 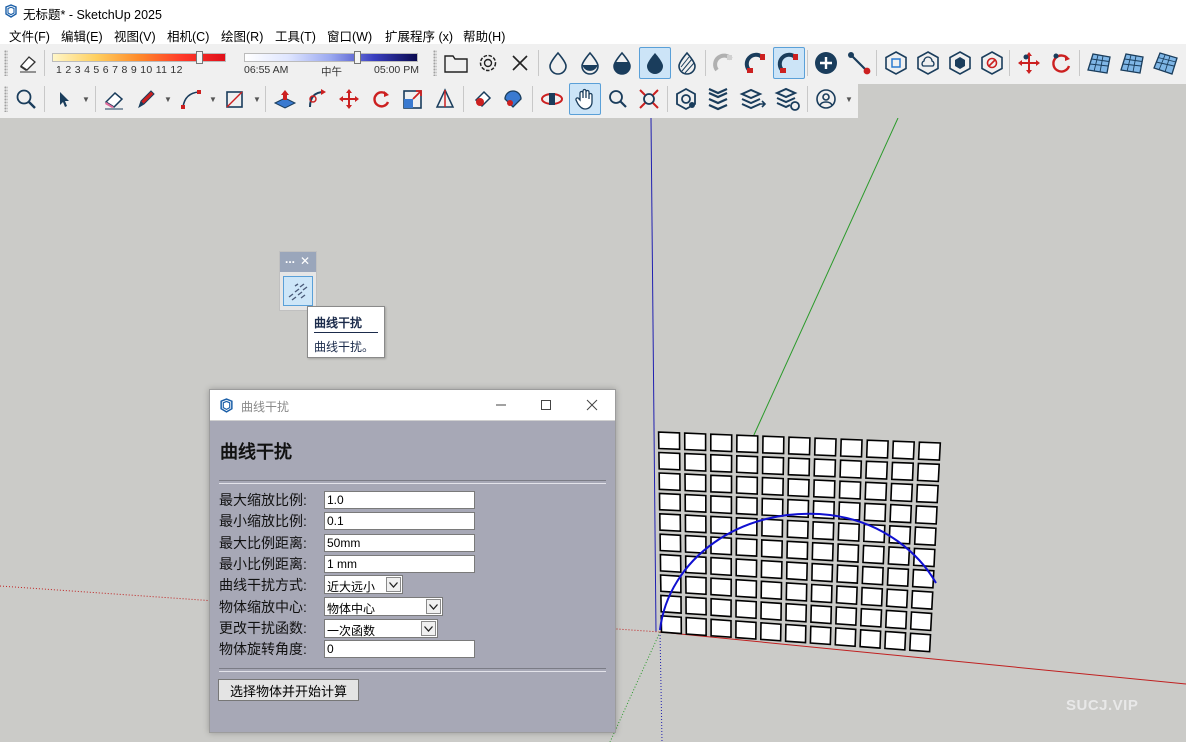 I want to click on shadow-time-slider, so click(x=331, y=57).